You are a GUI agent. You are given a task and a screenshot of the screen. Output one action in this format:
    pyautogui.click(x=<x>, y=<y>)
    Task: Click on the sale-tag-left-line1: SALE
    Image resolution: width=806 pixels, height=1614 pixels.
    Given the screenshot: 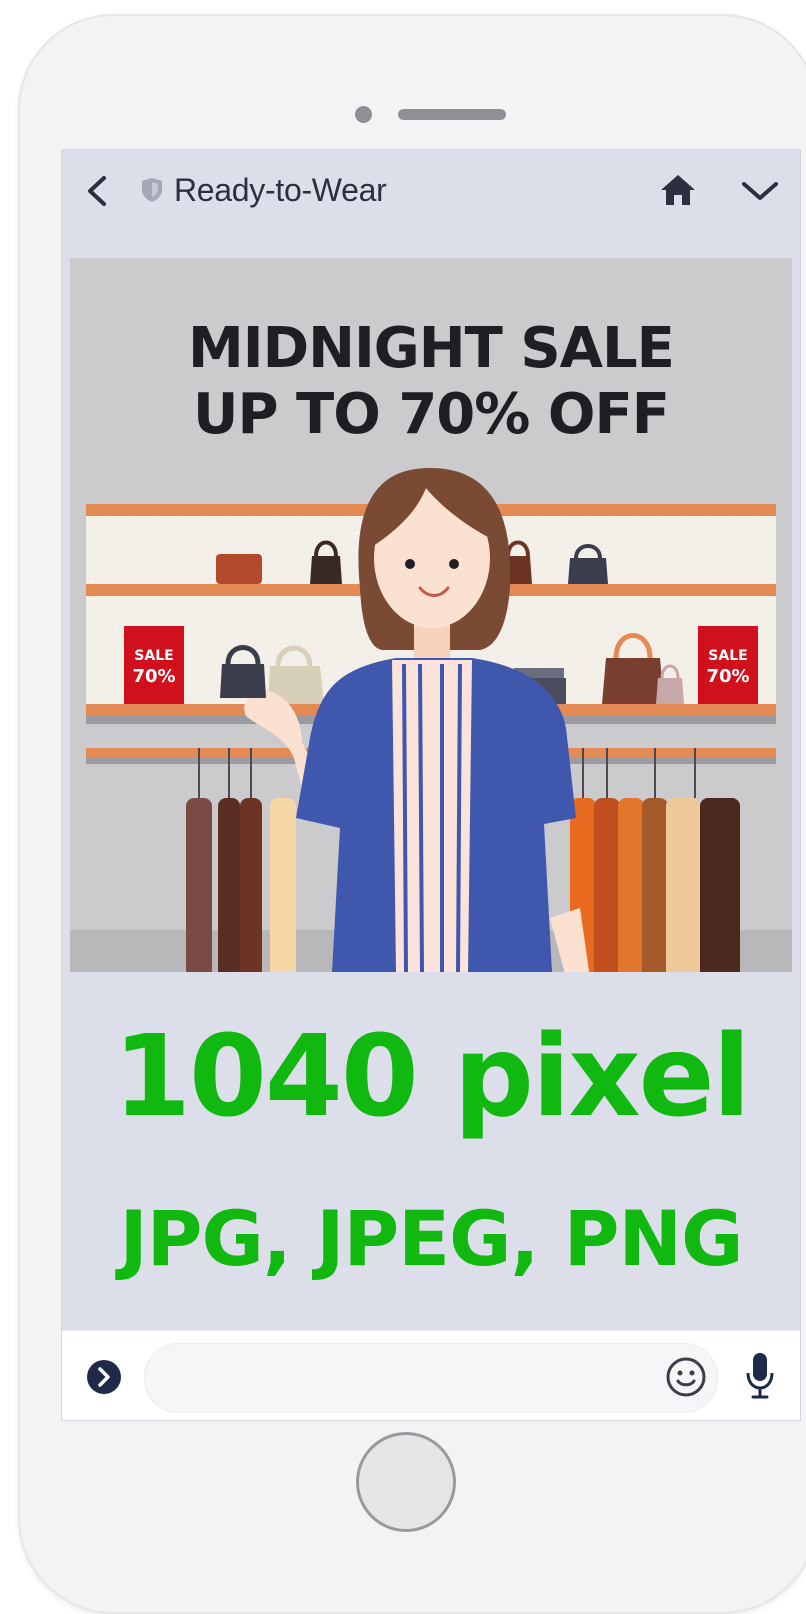 What is the action you would take?
    pyautogui.click(x=153, y=656)
    